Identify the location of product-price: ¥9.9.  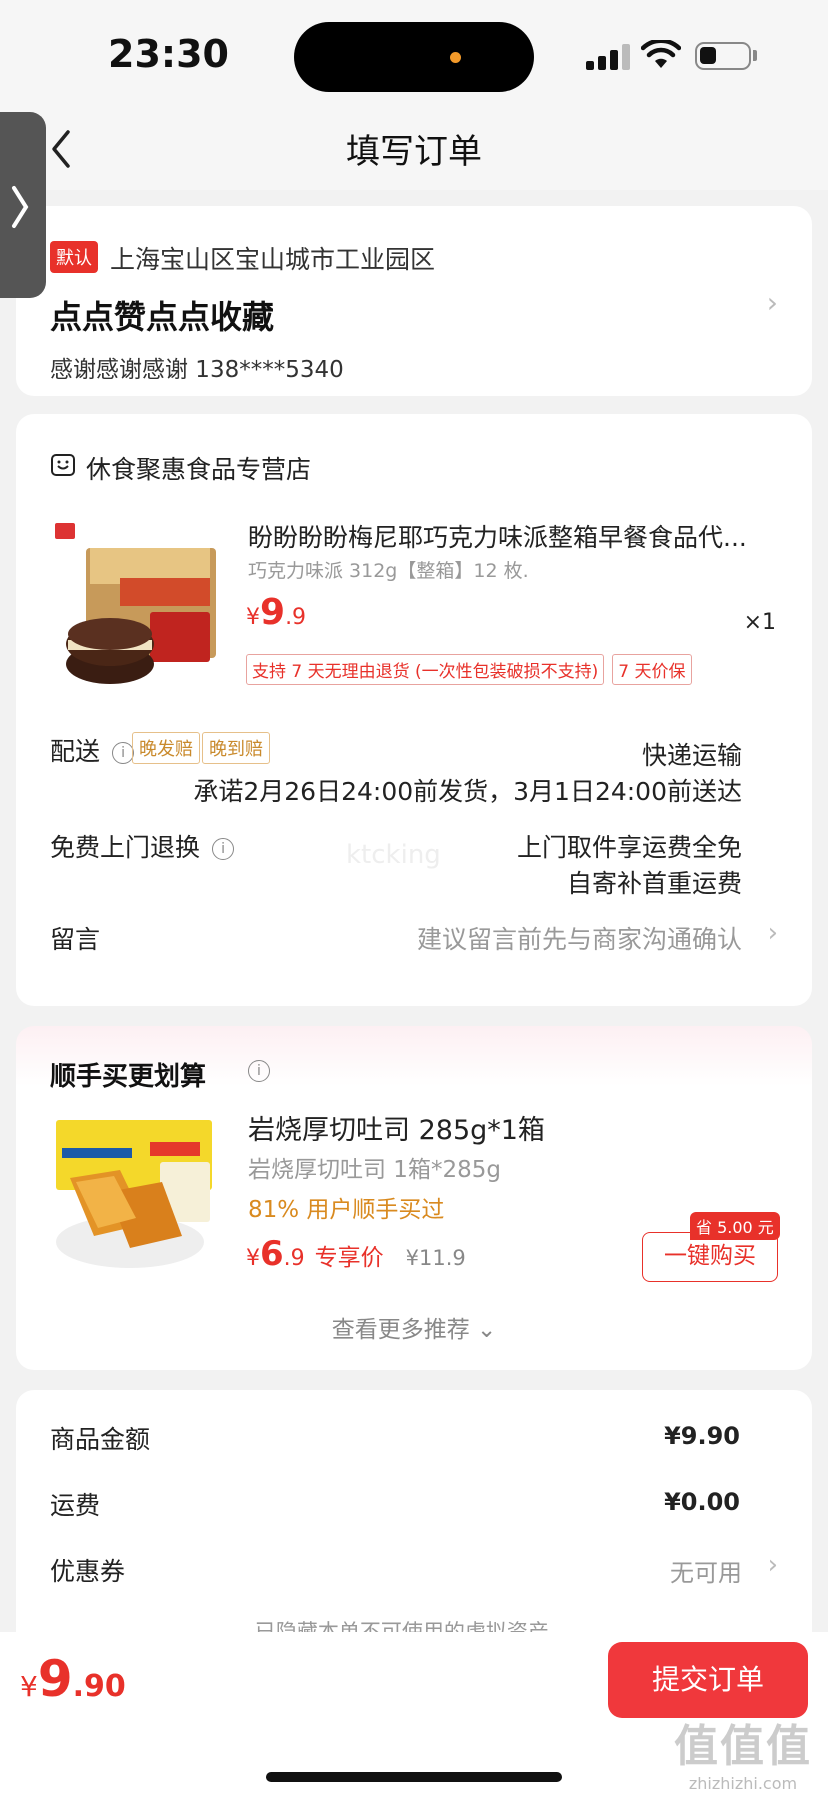
(276, 612).